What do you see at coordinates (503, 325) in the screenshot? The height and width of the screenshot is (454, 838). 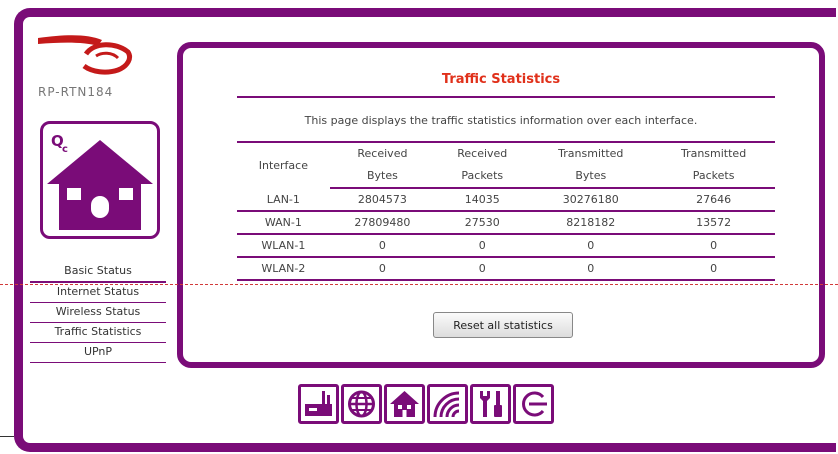 I see `reset-statistics-button: Reset all statistics` at bounding box center [503, 325].